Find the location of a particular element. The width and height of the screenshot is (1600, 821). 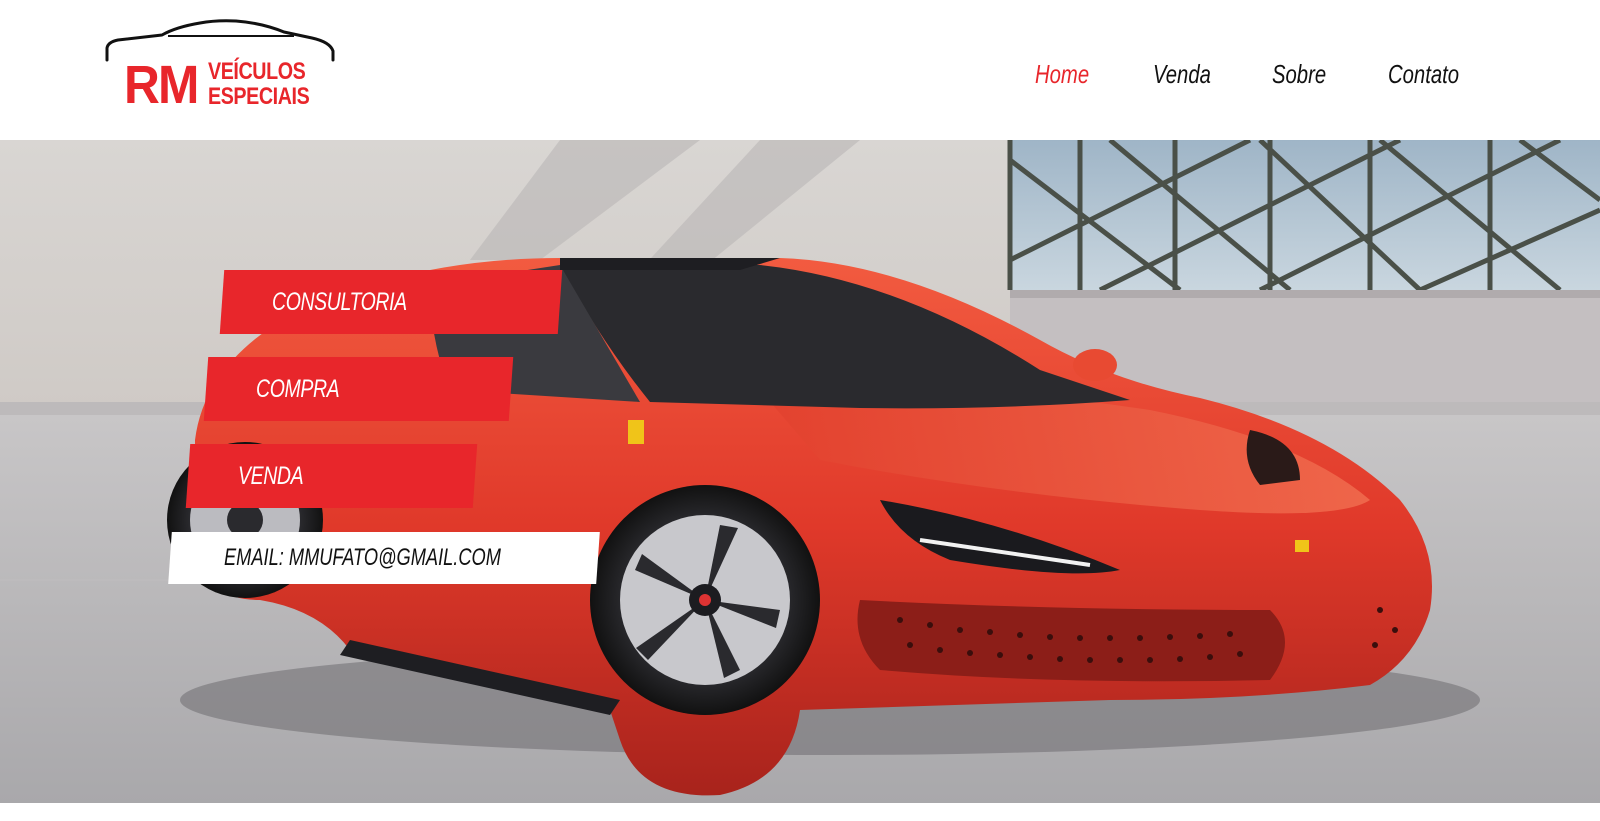

venda-tag: VENDA is located at coordinates (331, 476).